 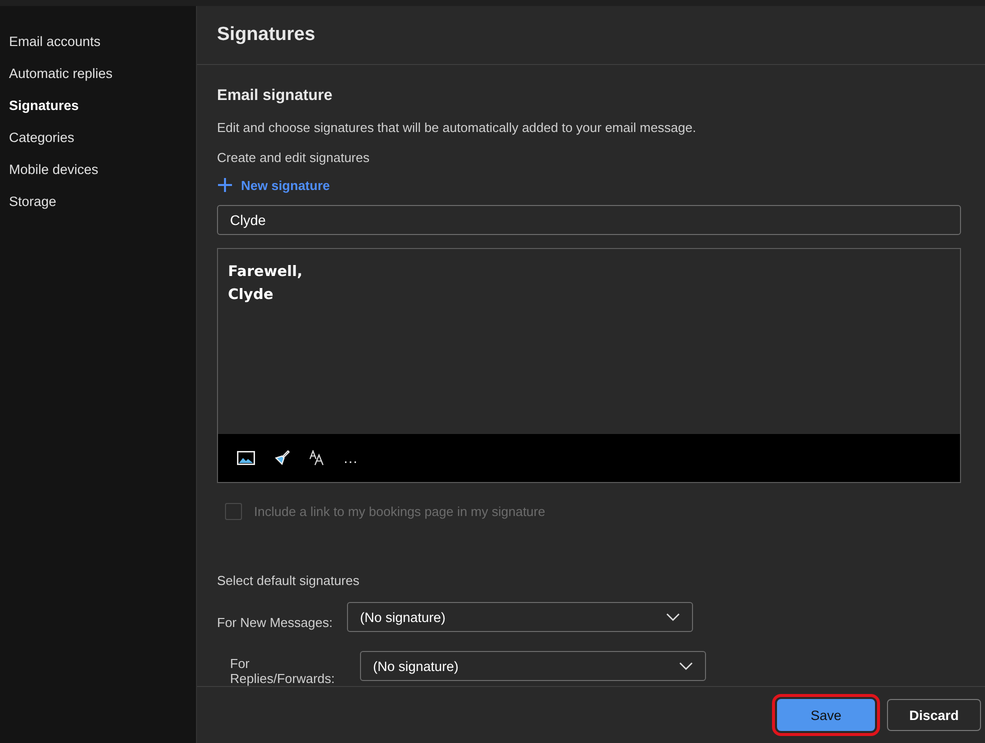 I want to click on discard-button: Discard, so click(x=934, y=715).